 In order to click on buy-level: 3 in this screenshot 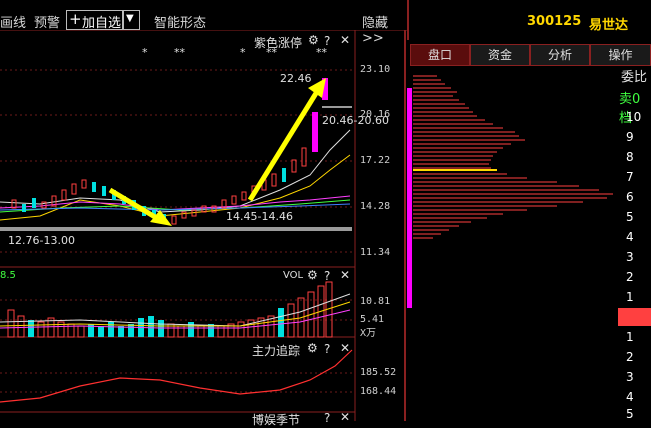, I will do `click(630, 377)`.